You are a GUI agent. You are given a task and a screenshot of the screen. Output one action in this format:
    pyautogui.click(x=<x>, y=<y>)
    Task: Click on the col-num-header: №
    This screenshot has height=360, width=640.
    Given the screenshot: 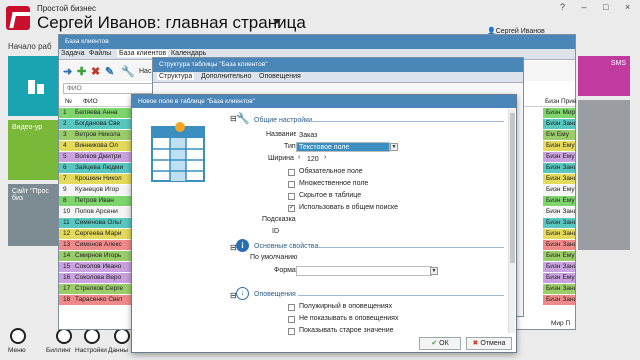 What is the action you would take?
    pyautogui.click(x=68, y=101)
    